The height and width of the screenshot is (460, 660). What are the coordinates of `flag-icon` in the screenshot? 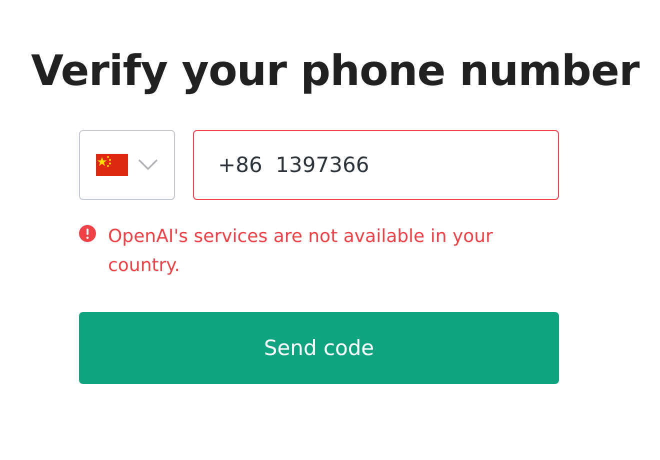 It's located at (112, 165).